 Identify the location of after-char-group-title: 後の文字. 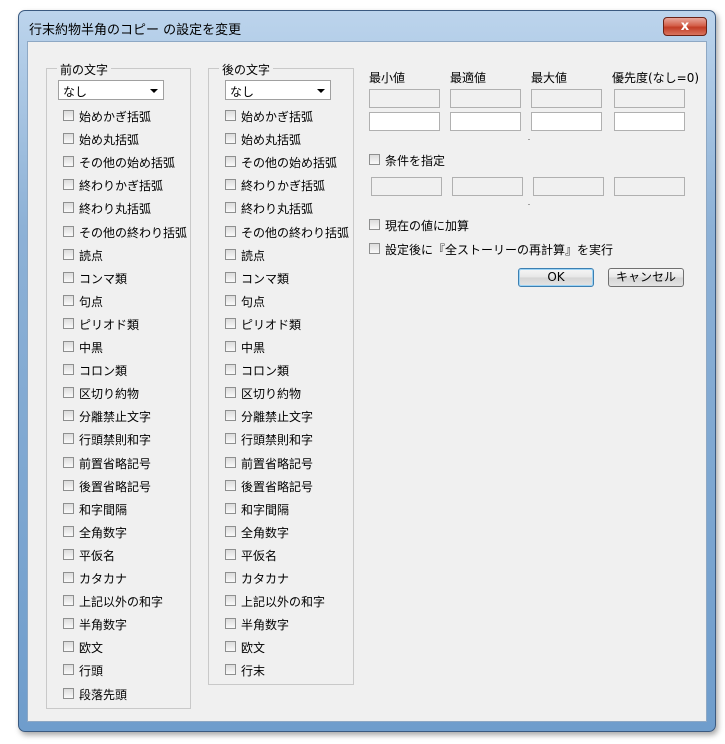
(246, 69).